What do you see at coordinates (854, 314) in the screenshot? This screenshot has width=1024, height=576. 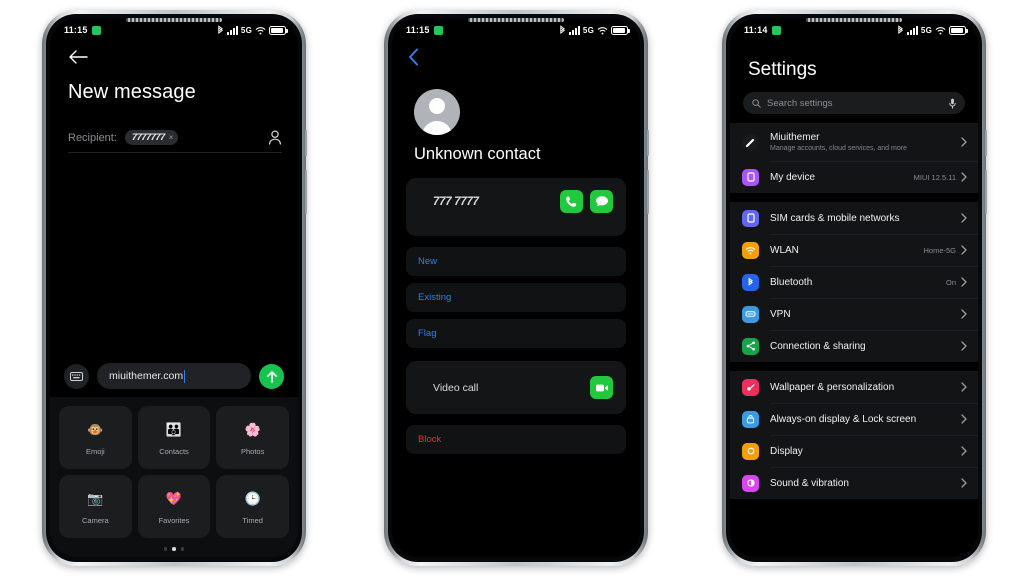 I see `settings-row-vpn: VPN` at bounding box center [854, 314].